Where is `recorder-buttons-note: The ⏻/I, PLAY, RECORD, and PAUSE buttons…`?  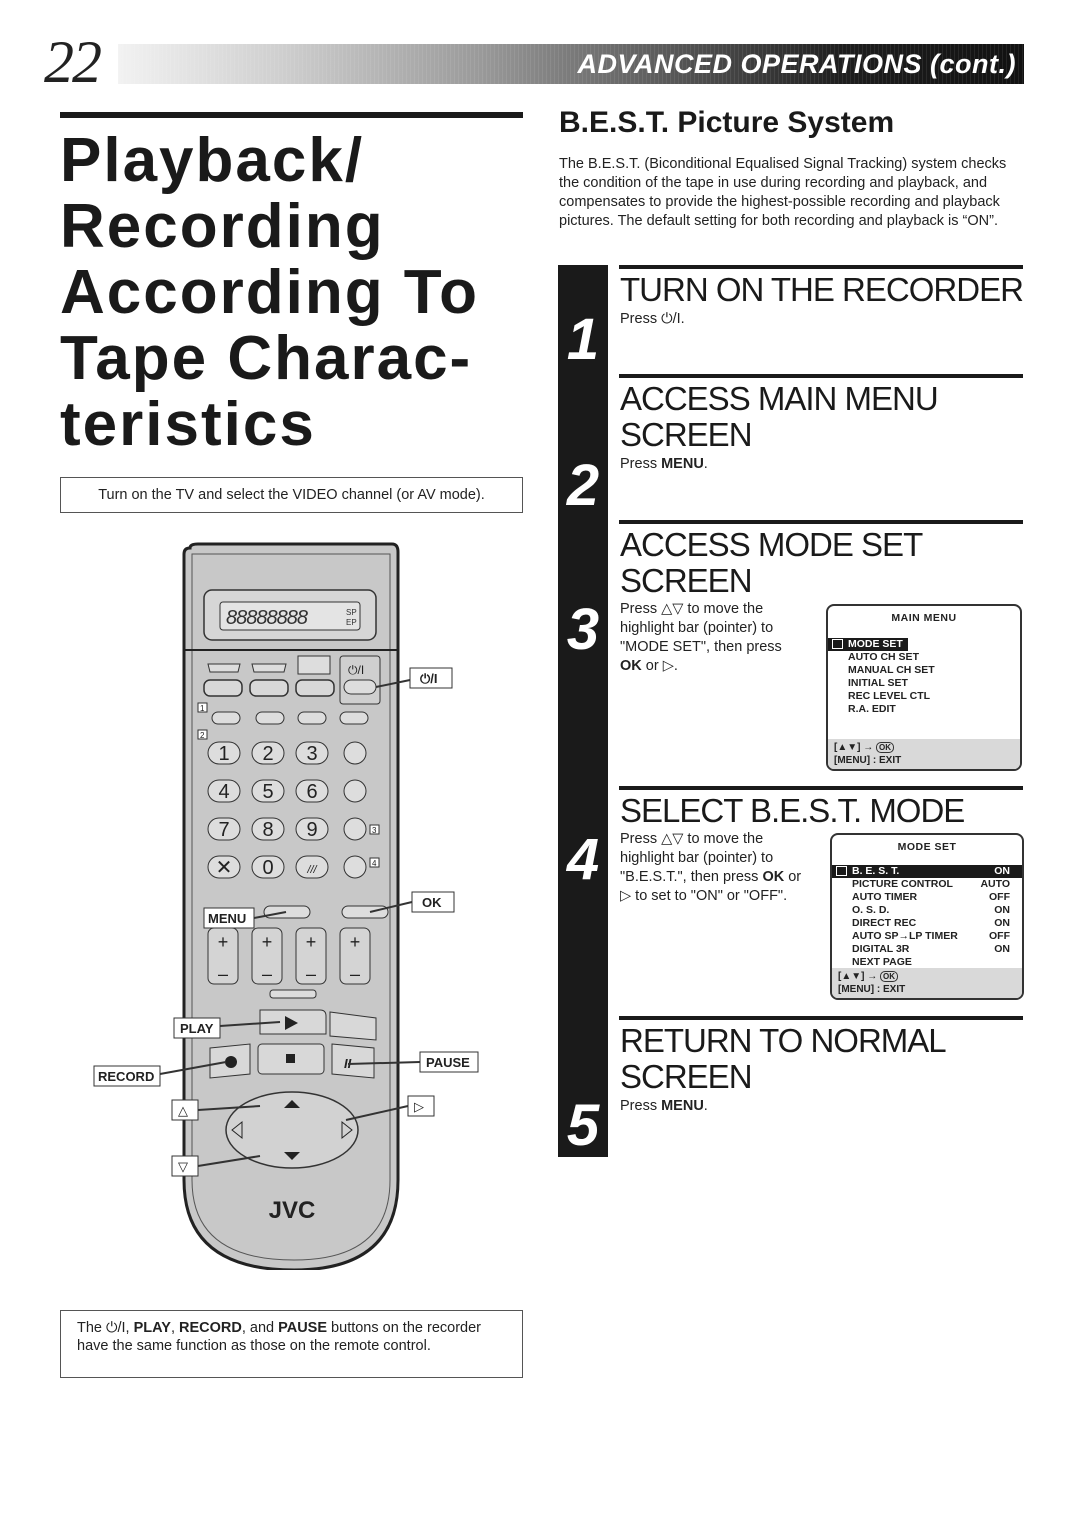 recorder-buttons-note: The ⏻/I, PLAY, RECORD, and PAUSE buttons… is located at coordinates (291, 1344).